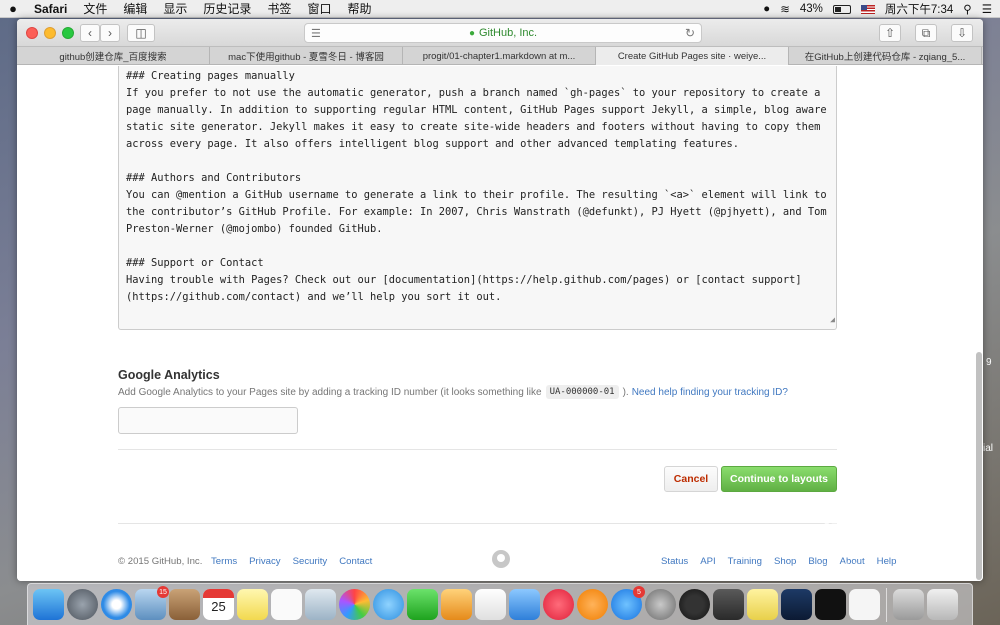 The width and height of the screenshot is (1000, 625). What do you see at coordinates (628, 603) in the screenshot?
I see `app-store-icon: 5` at bounding box center [628, 603].